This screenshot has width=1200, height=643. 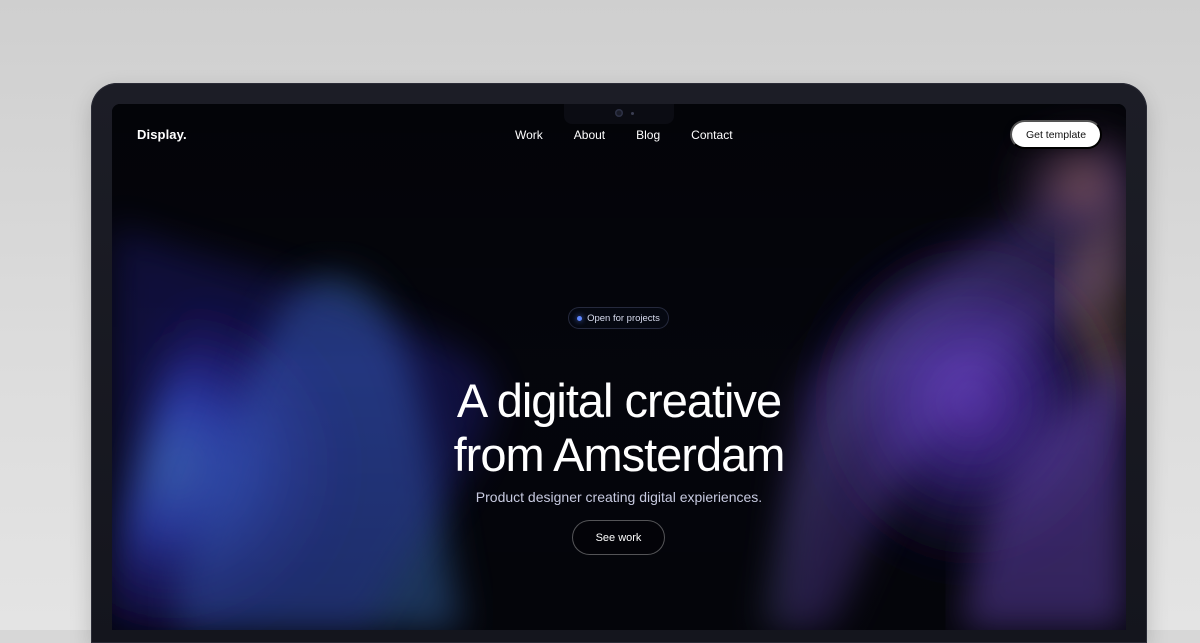 I want to click on nav-link-contact: Contact, so click(x=711, y=135).